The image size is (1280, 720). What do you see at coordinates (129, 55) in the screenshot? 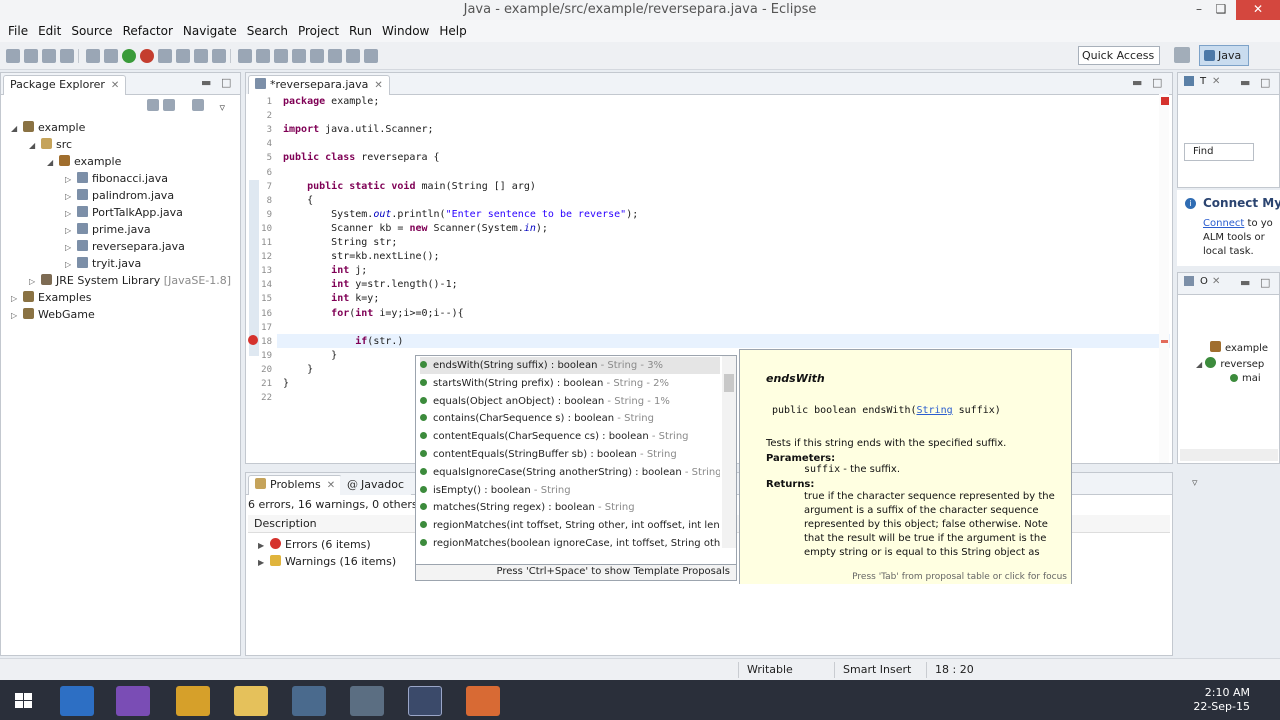
I see `run-icon` at bounding box center [129, 55].